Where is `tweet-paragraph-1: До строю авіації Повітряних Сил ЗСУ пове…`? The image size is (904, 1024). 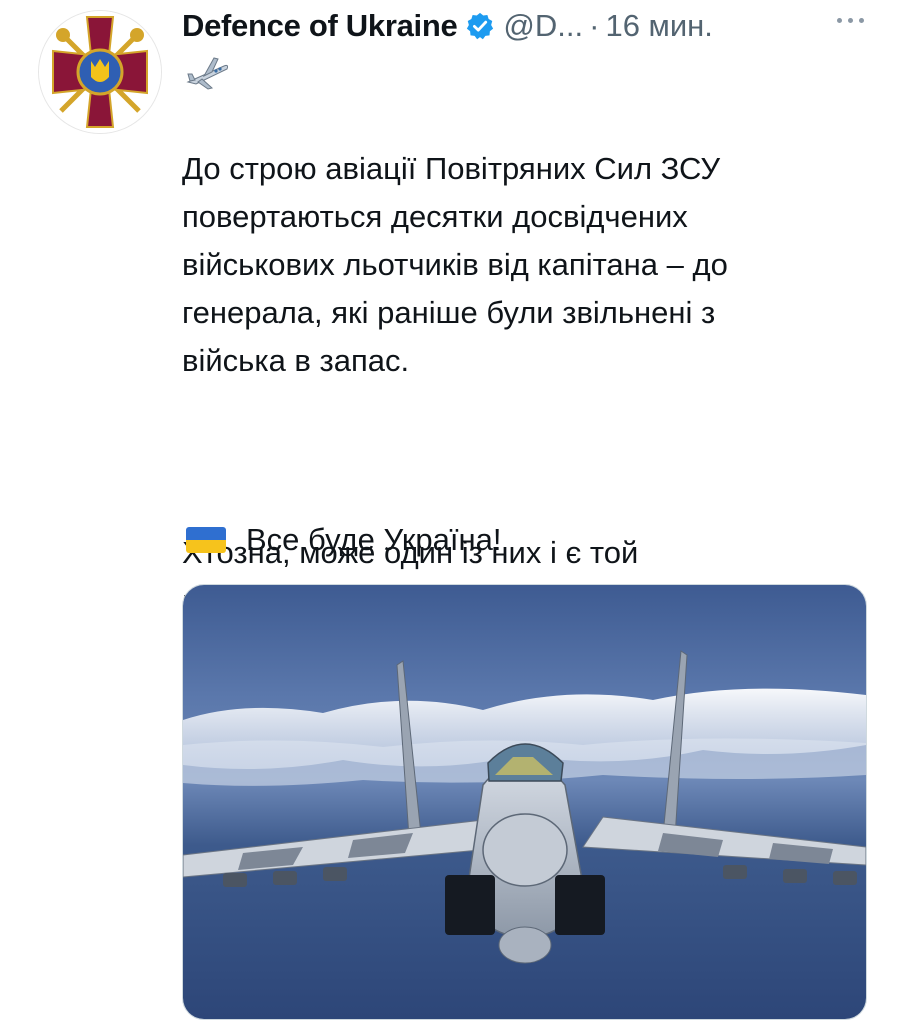
tweet-paragraph-1: До строю авіації Повітряних Сил ЗСУ пове… is located at coordinates (455, 264).